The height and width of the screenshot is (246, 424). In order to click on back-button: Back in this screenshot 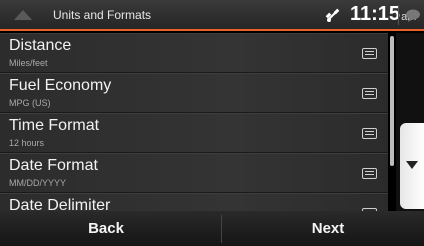, I will do `click(106, 228)`.